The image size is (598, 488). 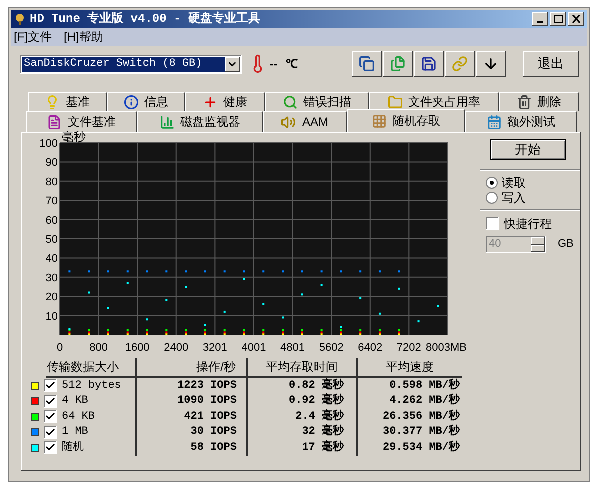 What do you see at coordinates (225, 101) in the screenshot?
I see `tab: 健康` at bounding box center [225, 101].